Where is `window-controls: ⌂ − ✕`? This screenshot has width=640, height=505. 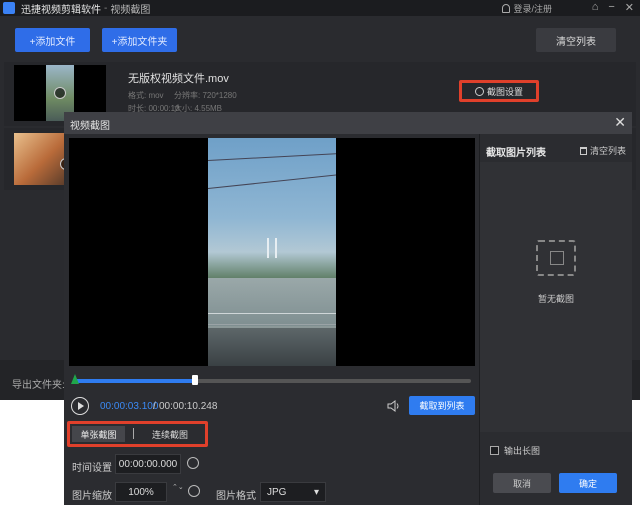
window-controls: ⌂ − ✕ is located at coordinates (613, 7).